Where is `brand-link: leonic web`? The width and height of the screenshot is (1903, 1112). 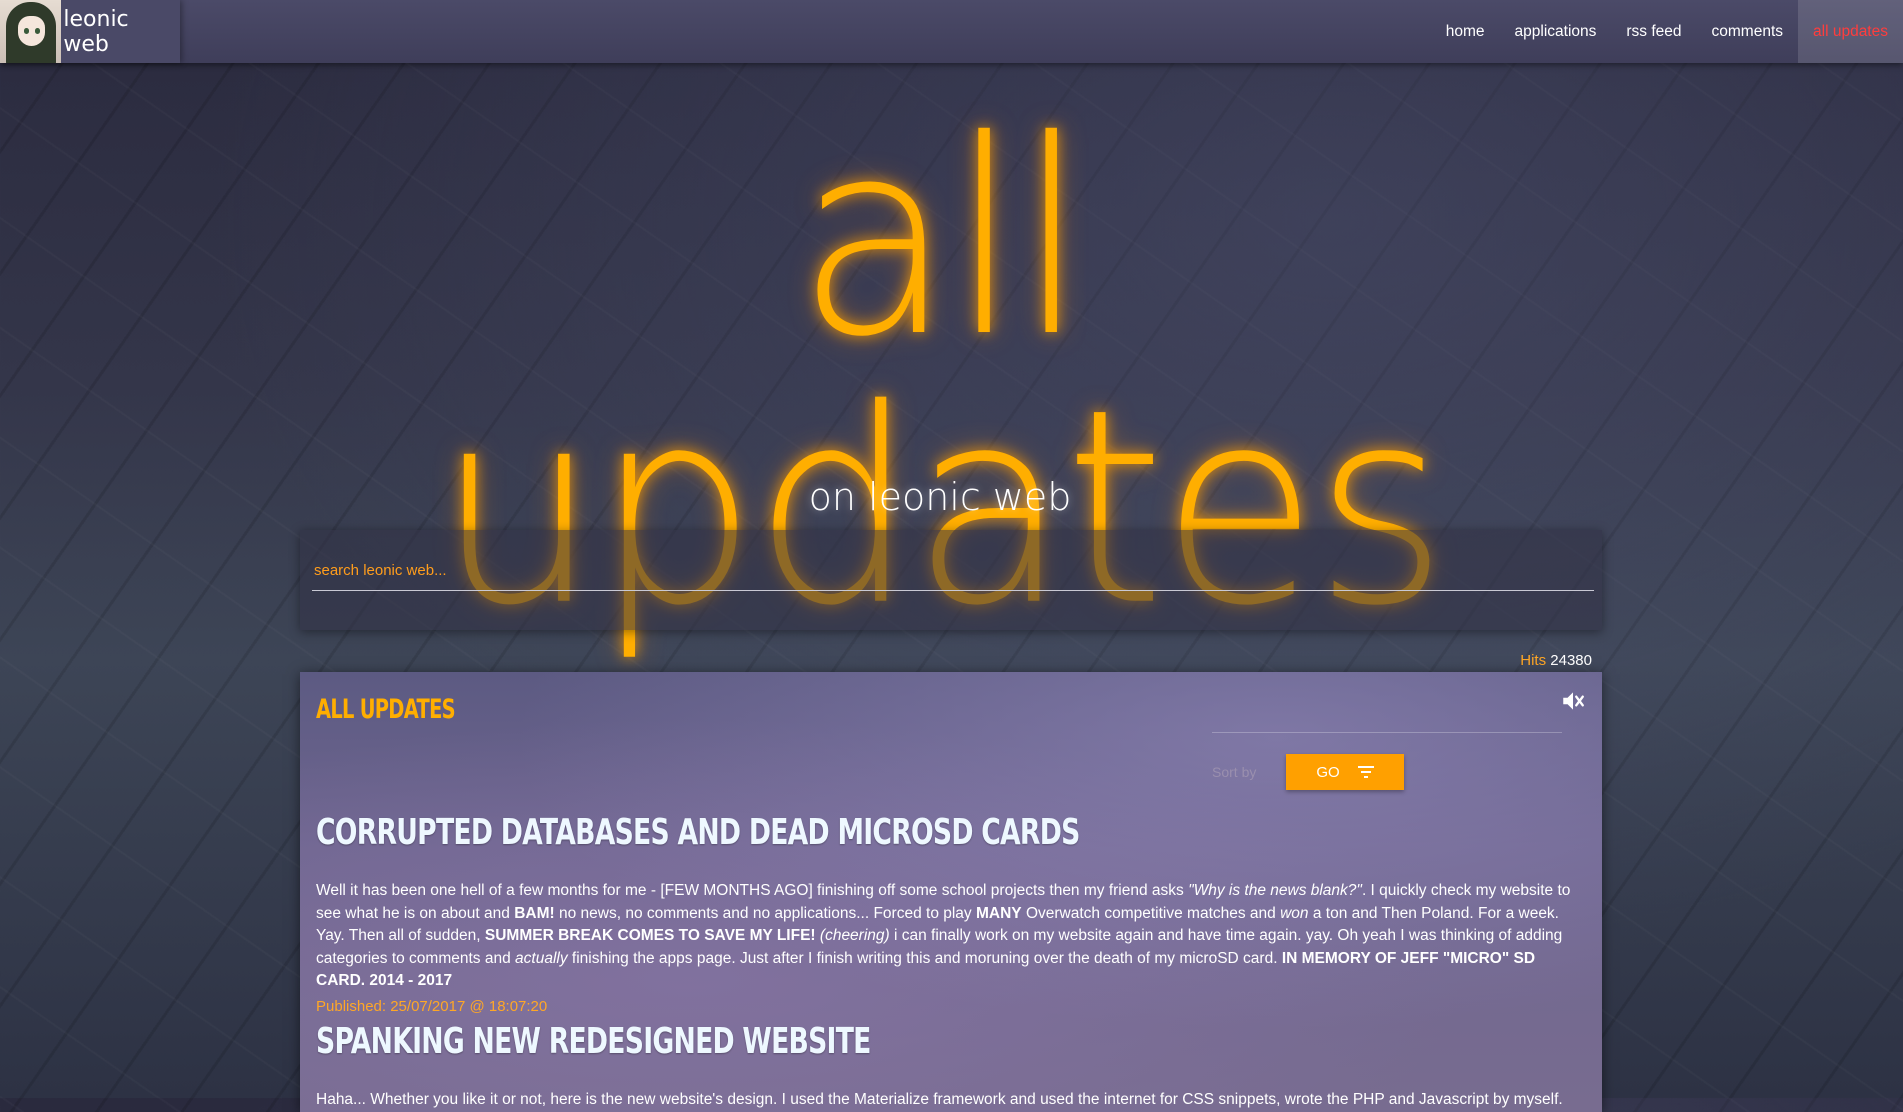
brand-link: leonic web is located at coordinates (90, 31).